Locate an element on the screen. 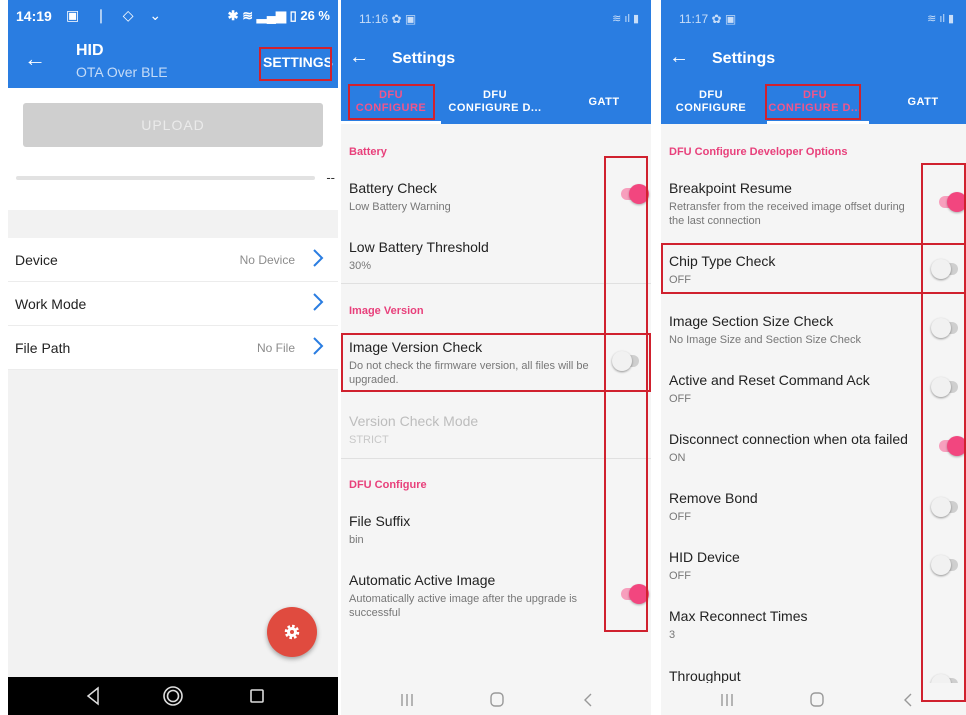  status-bar: 11:16 ✿ ▣ ≋ ıl ▮ is located at coordinates (496, 19).